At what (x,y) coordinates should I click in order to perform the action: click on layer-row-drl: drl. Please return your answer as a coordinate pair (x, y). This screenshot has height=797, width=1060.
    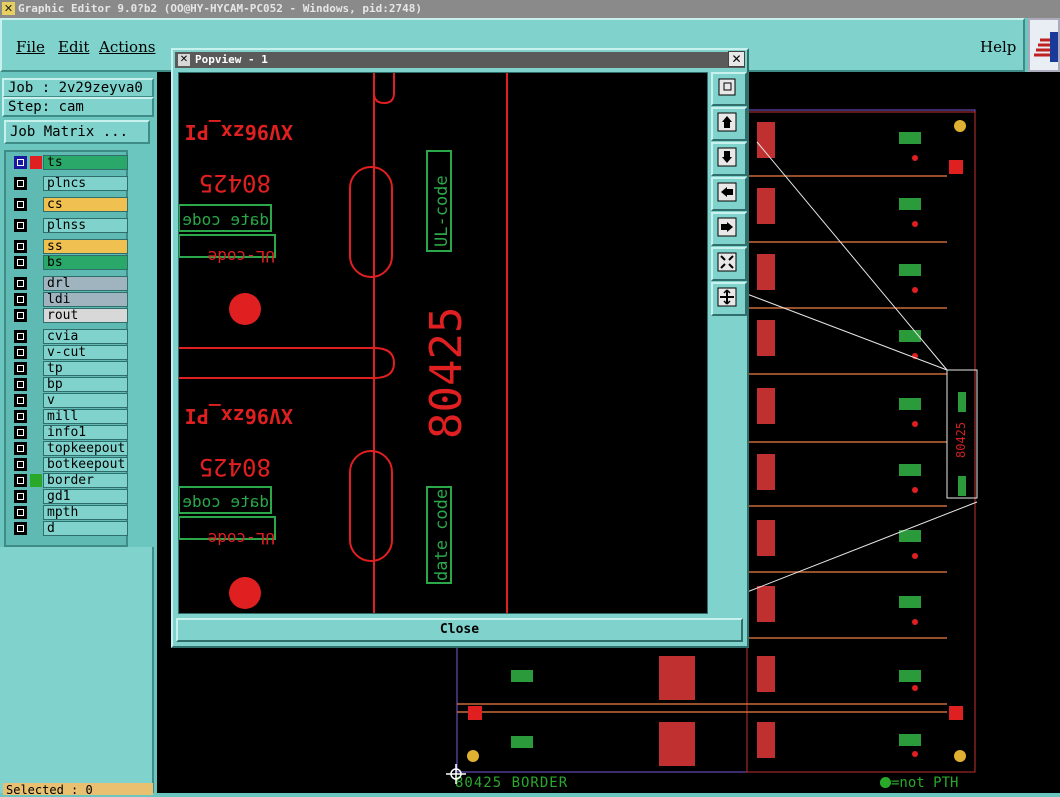
    Looking at the image, I should click on (69, 283).